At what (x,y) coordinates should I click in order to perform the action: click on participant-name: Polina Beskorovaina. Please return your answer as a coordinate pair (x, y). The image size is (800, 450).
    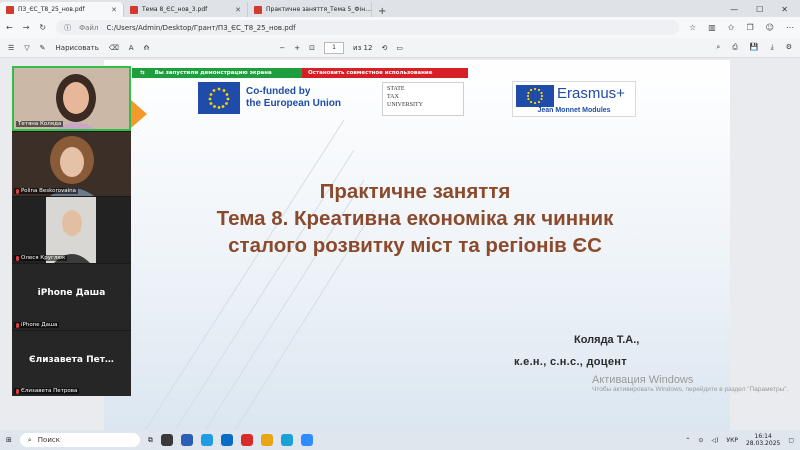
    Looking at the image, I should click on (46, 191).